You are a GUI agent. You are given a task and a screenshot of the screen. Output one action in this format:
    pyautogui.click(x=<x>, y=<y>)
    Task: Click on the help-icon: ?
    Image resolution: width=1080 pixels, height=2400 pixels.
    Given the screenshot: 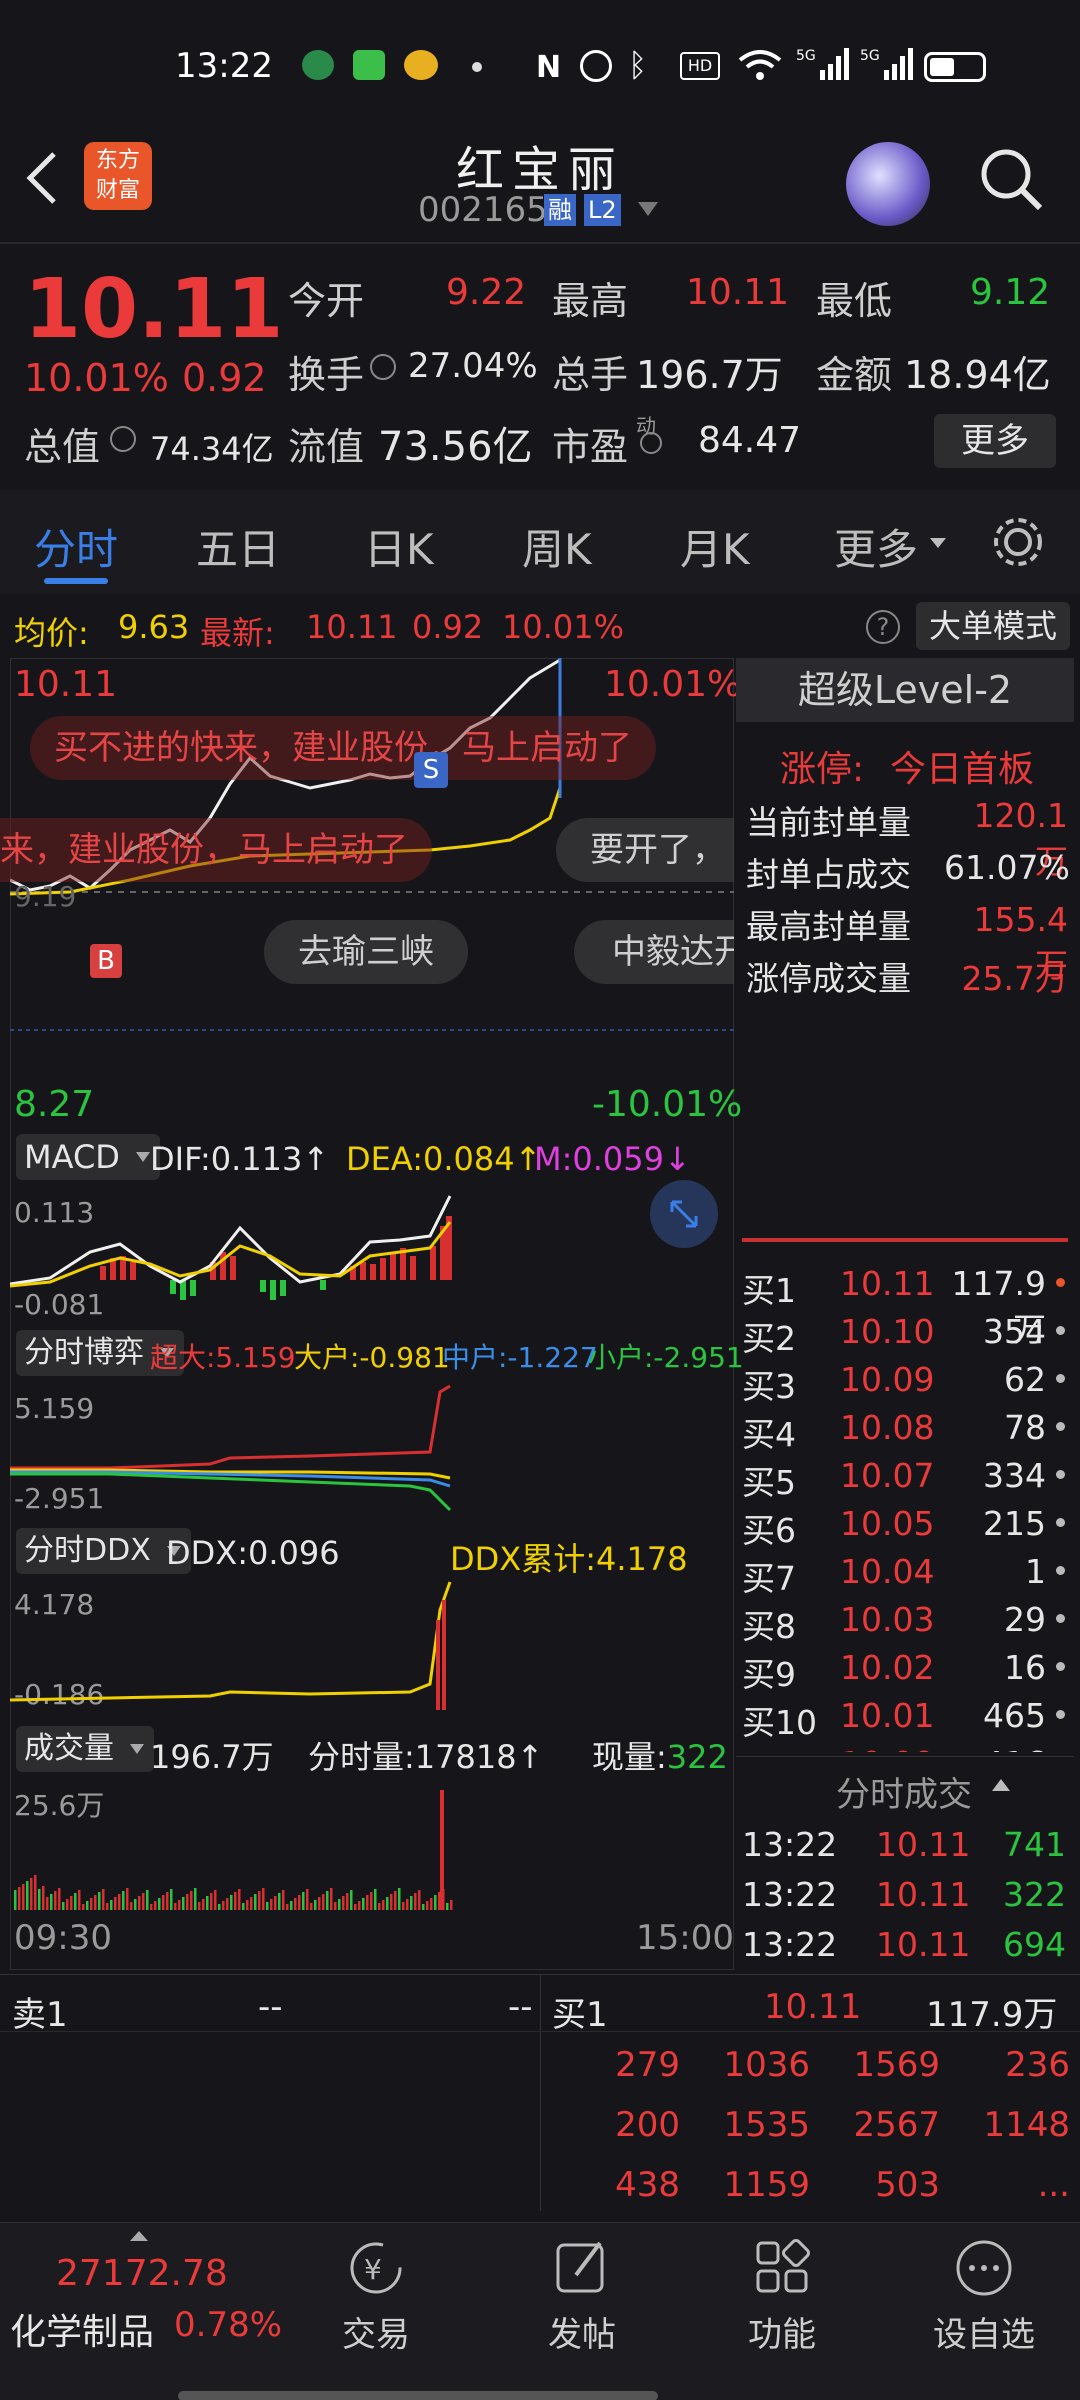 What is the action you would take?
    pyautogui.click(x=883, y=627)
    